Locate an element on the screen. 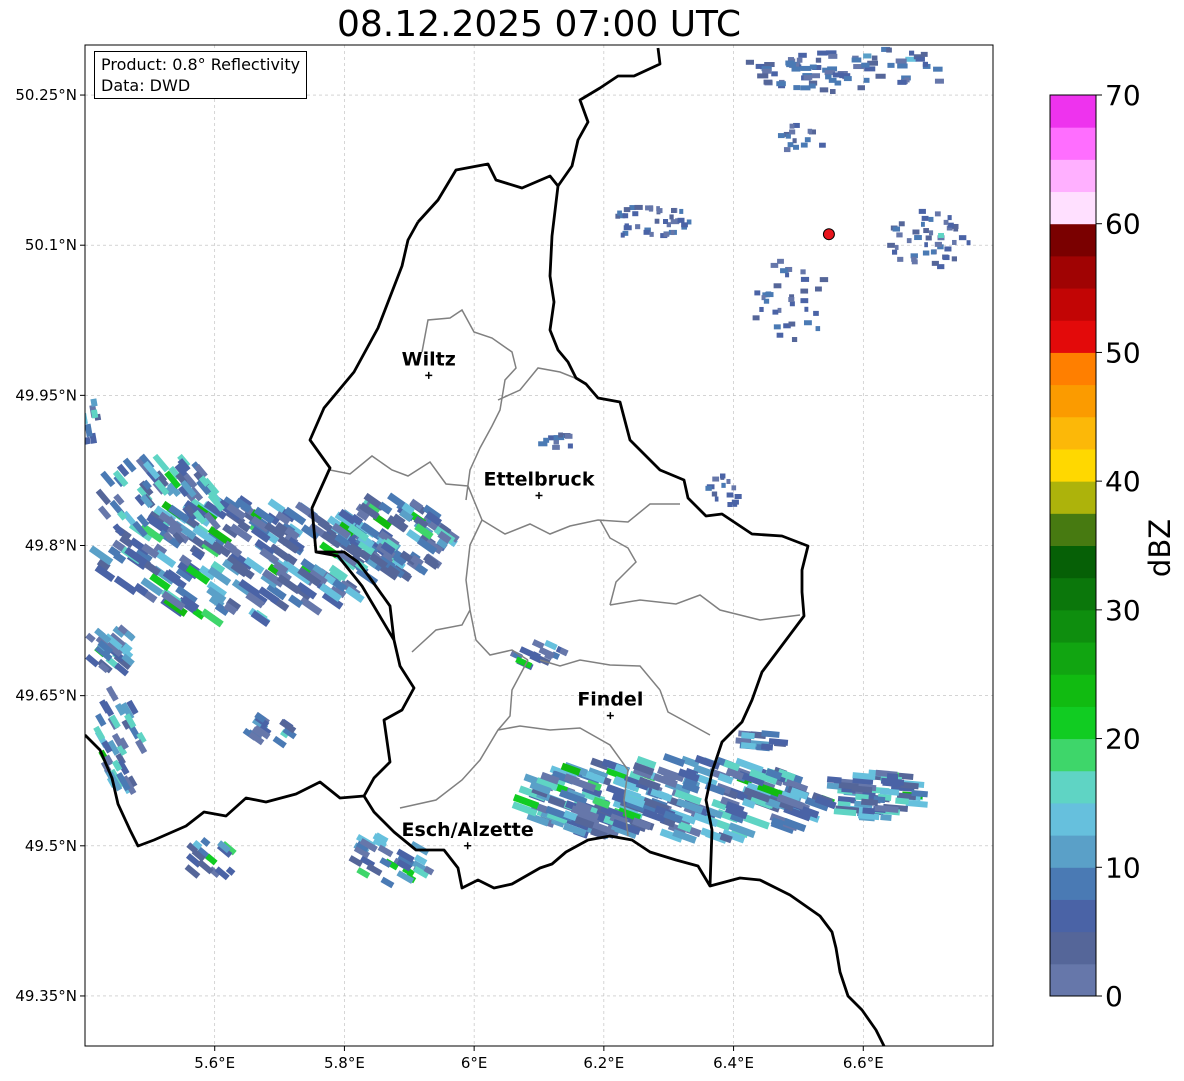 Image resolution: width=1184 pixels, height=1081 pixels. lon-tick-label: 6.2°E is located at coordinates (603, 1063).